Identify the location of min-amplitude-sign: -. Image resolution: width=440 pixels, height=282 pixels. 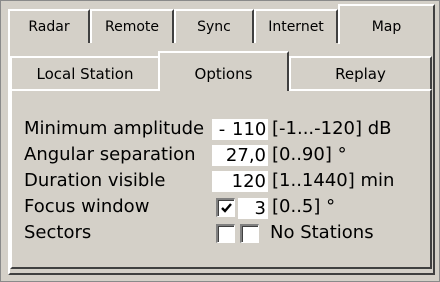
(222, 129).